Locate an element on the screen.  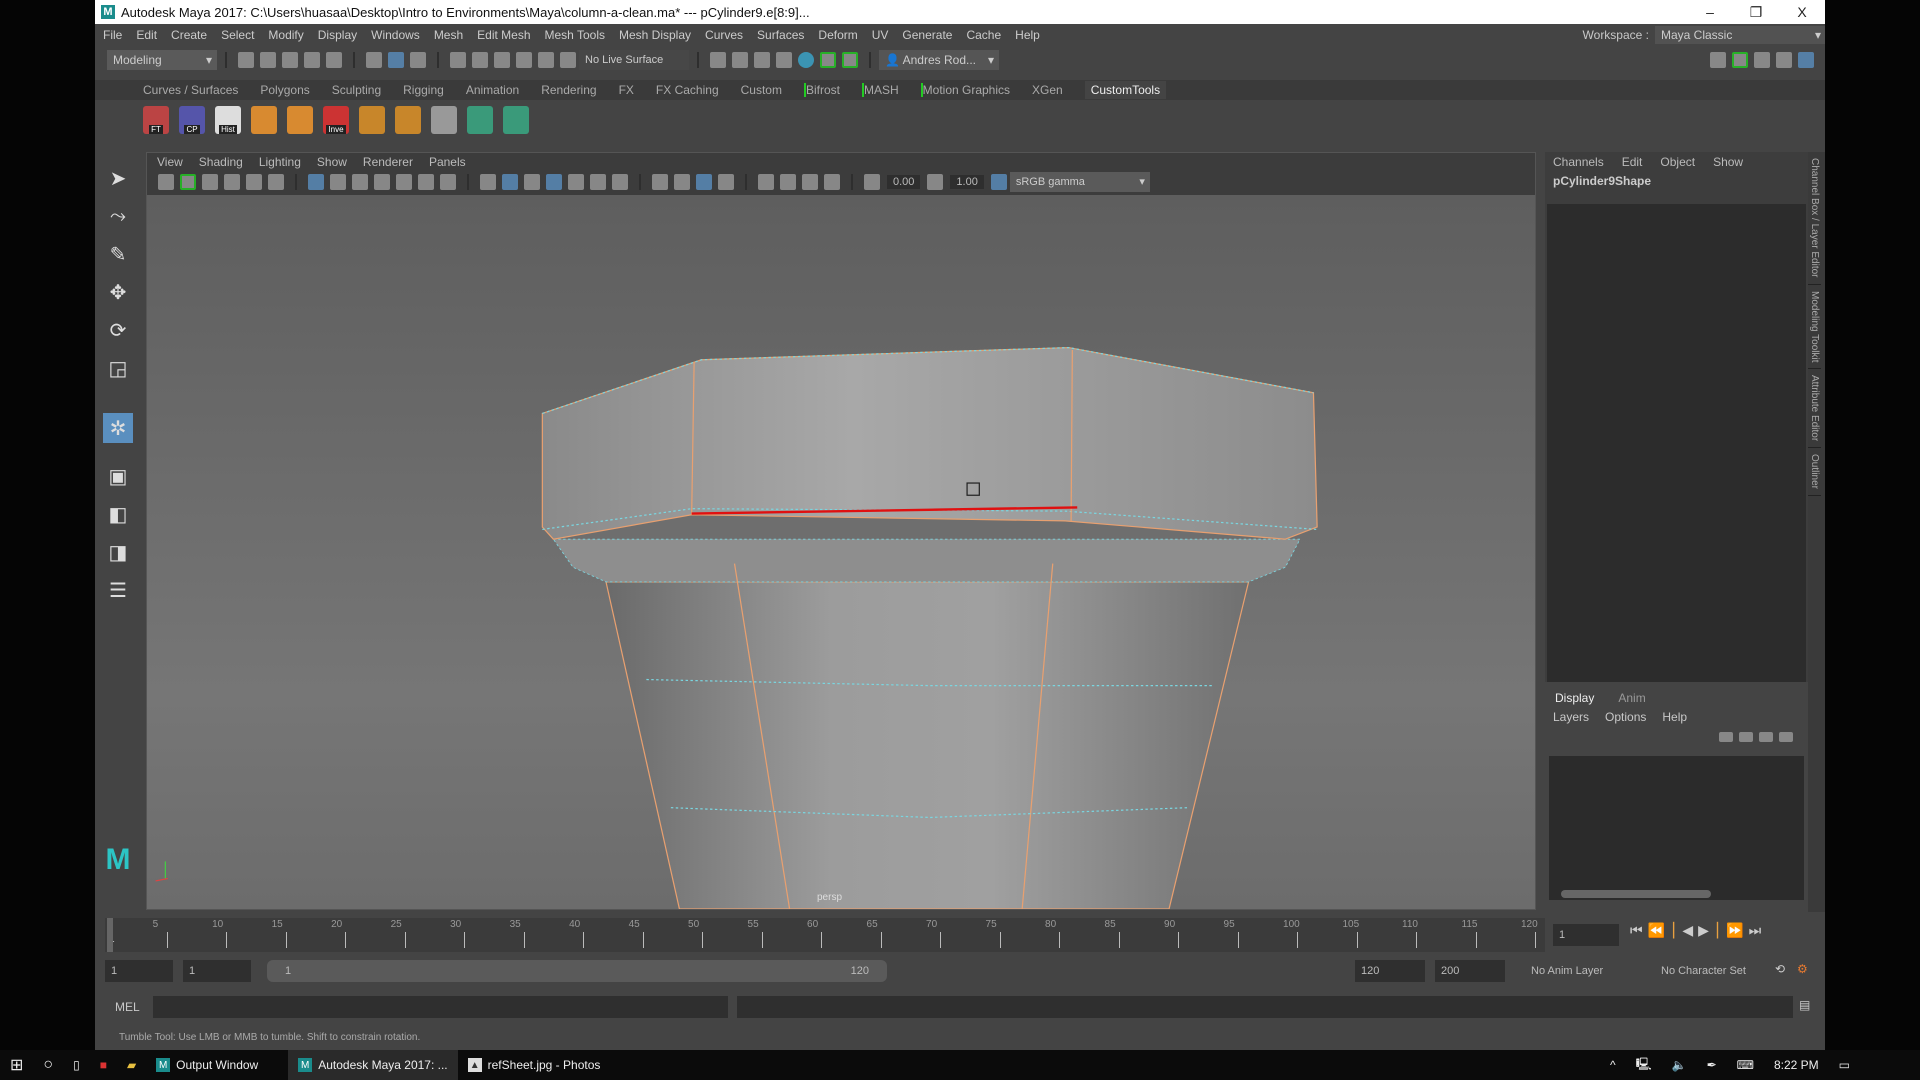
network-icon: 🖳 is located at coordinates (1644, 1065).